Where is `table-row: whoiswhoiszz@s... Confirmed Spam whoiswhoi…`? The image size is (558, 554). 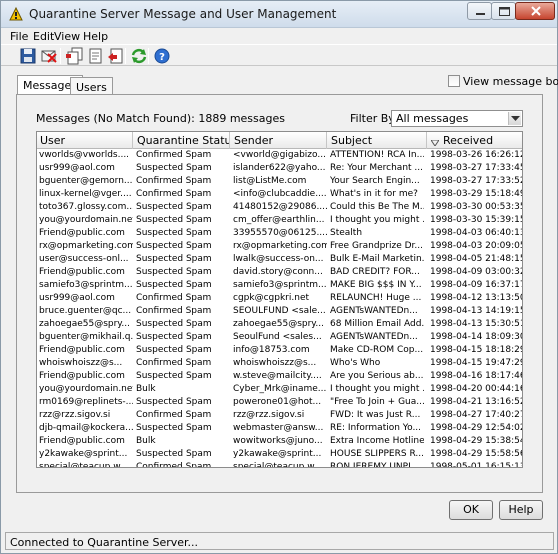 table-row: whoiswhoiszz@s... Confirmed Spam whoiswhoi… is located at coordinates (279, 363).